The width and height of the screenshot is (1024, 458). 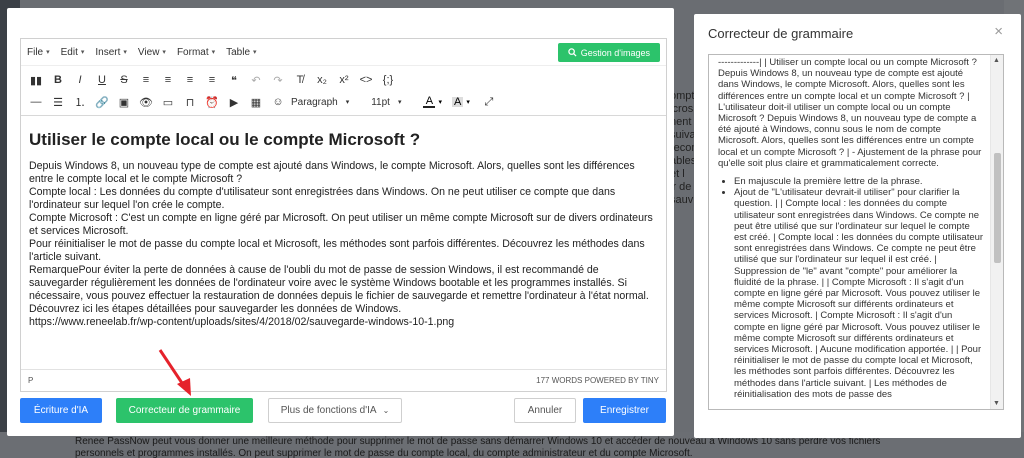 I want to click on italic-icon: I, so click(x=80, y=80).